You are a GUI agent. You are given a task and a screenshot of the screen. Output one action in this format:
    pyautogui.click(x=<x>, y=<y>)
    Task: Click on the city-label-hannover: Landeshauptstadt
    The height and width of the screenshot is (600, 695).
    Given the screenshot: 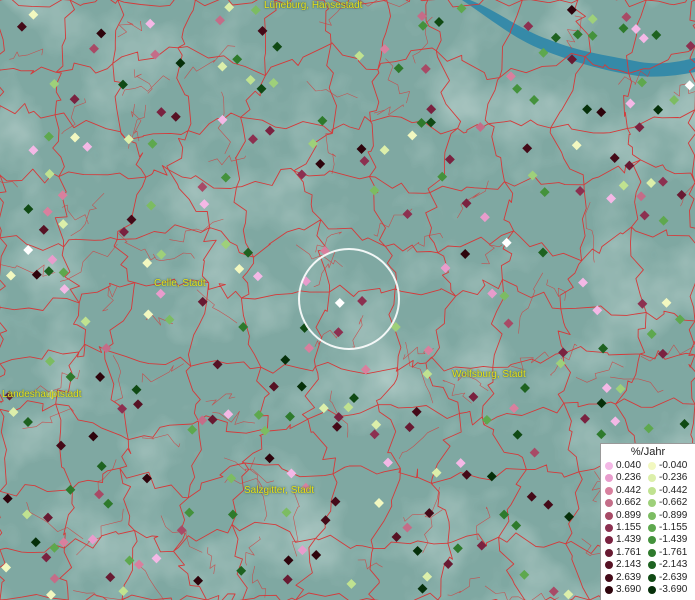 What is the action you would take?
    pyautogui.click(x=42, y=394)
    